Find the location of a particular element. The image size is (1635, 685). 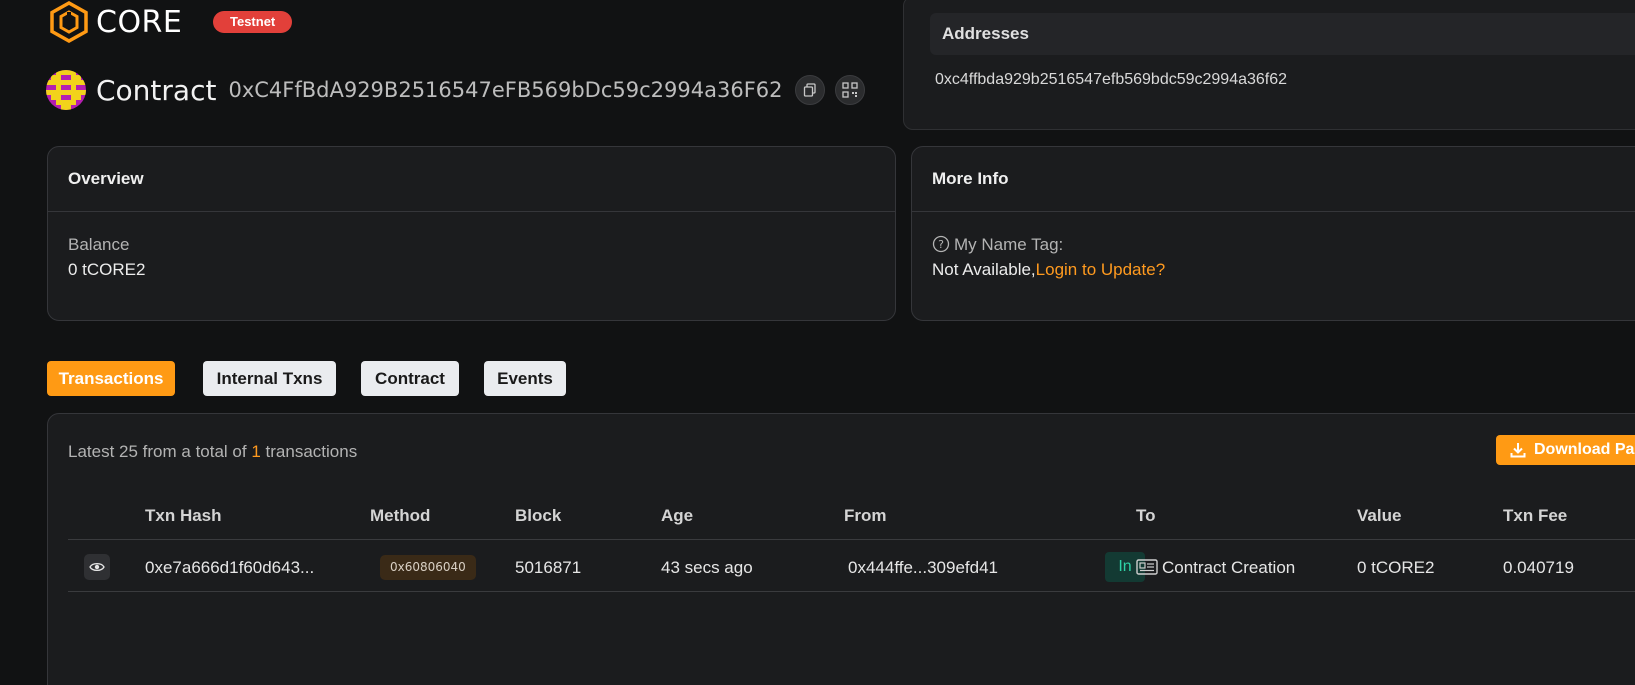

overview-card: Overview Balance 0 tCORE2 is located at coordinates (471, 233).